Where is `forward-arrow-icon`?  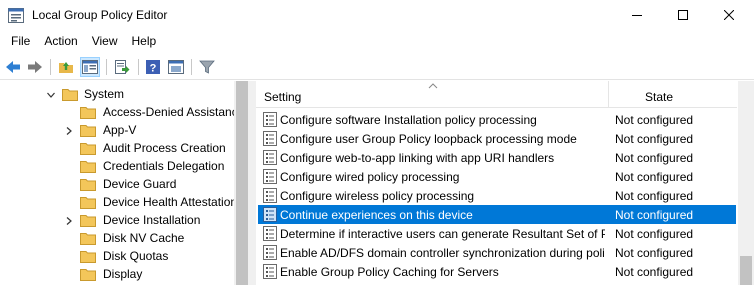 forward-arrow-icon is located at coordinates (35, 67).